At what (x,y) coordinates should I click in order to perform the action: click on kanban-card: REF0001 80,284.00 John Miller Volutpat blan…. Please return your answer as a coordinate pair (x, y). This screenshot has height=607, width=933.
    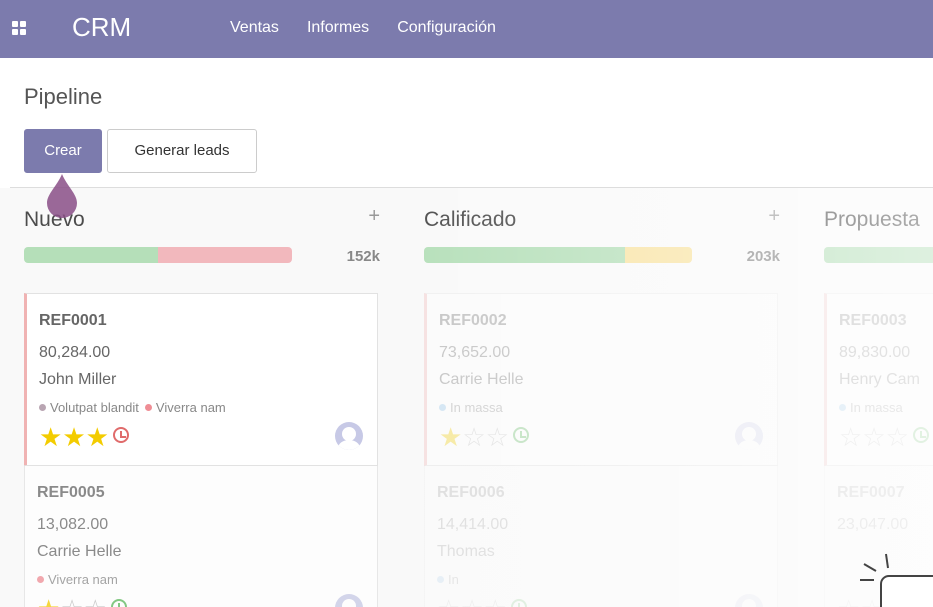
    Looking at the image, I should click on (201, 379).